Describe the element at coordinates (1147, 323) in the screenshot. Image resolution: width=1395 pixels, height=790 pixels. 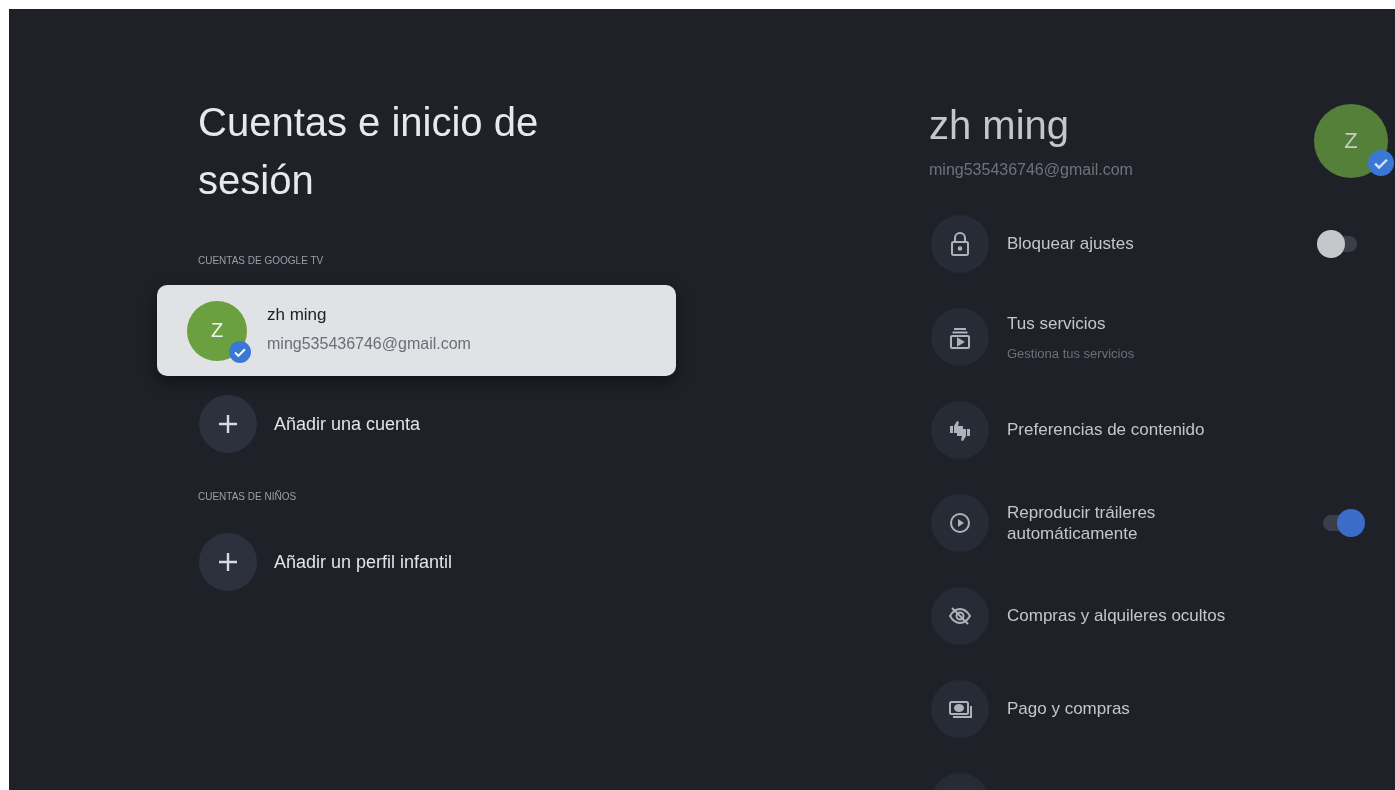
I see `setting-label: Tus servicios` at that location.